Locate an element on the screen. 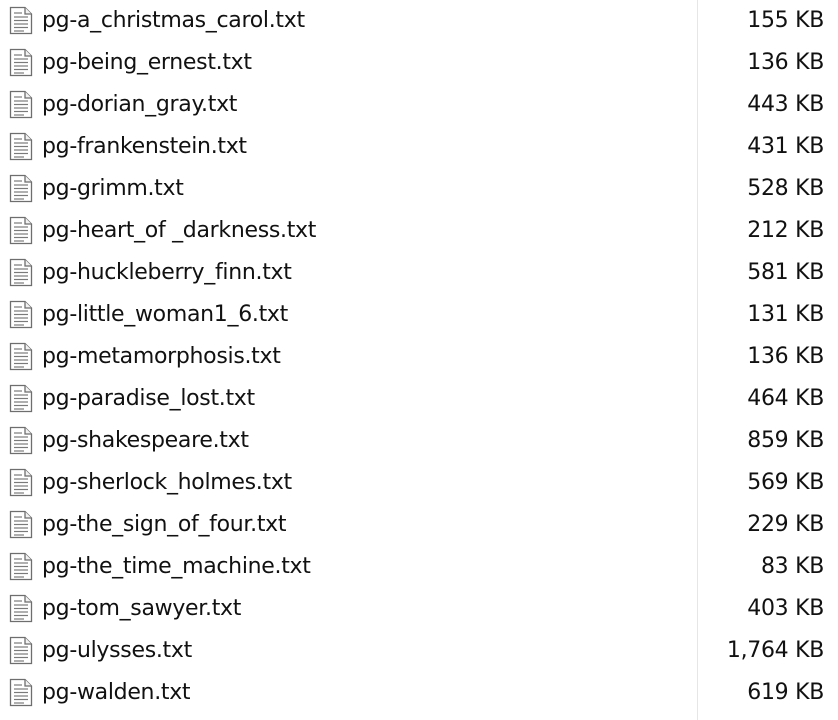  file-row: pg-heart_of _darkness.txt 212 KB is located at coordinates (419, 231).